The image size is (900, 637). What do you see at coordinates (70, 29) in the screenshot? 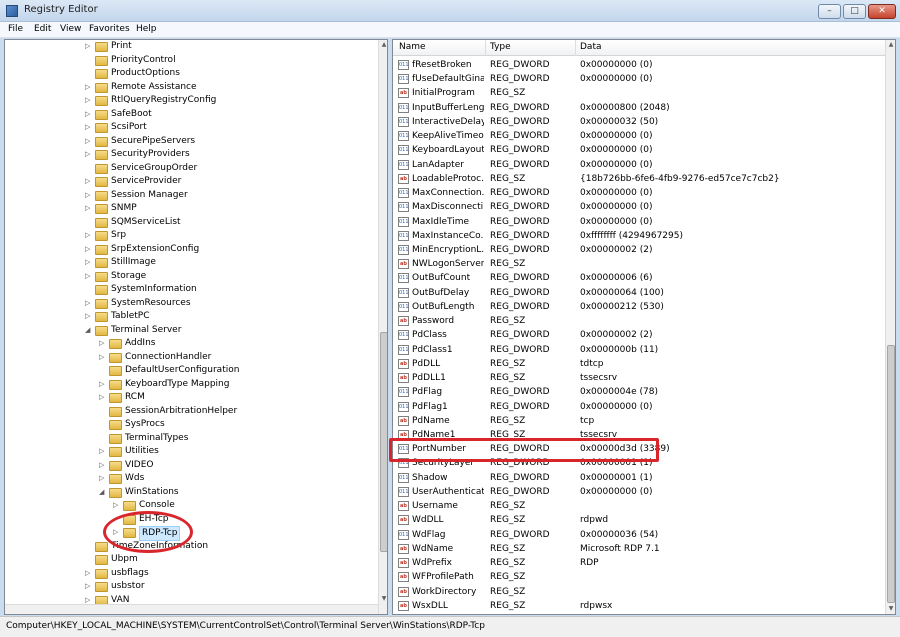
I see `menu-view: View` at bounding box center [70, 29].